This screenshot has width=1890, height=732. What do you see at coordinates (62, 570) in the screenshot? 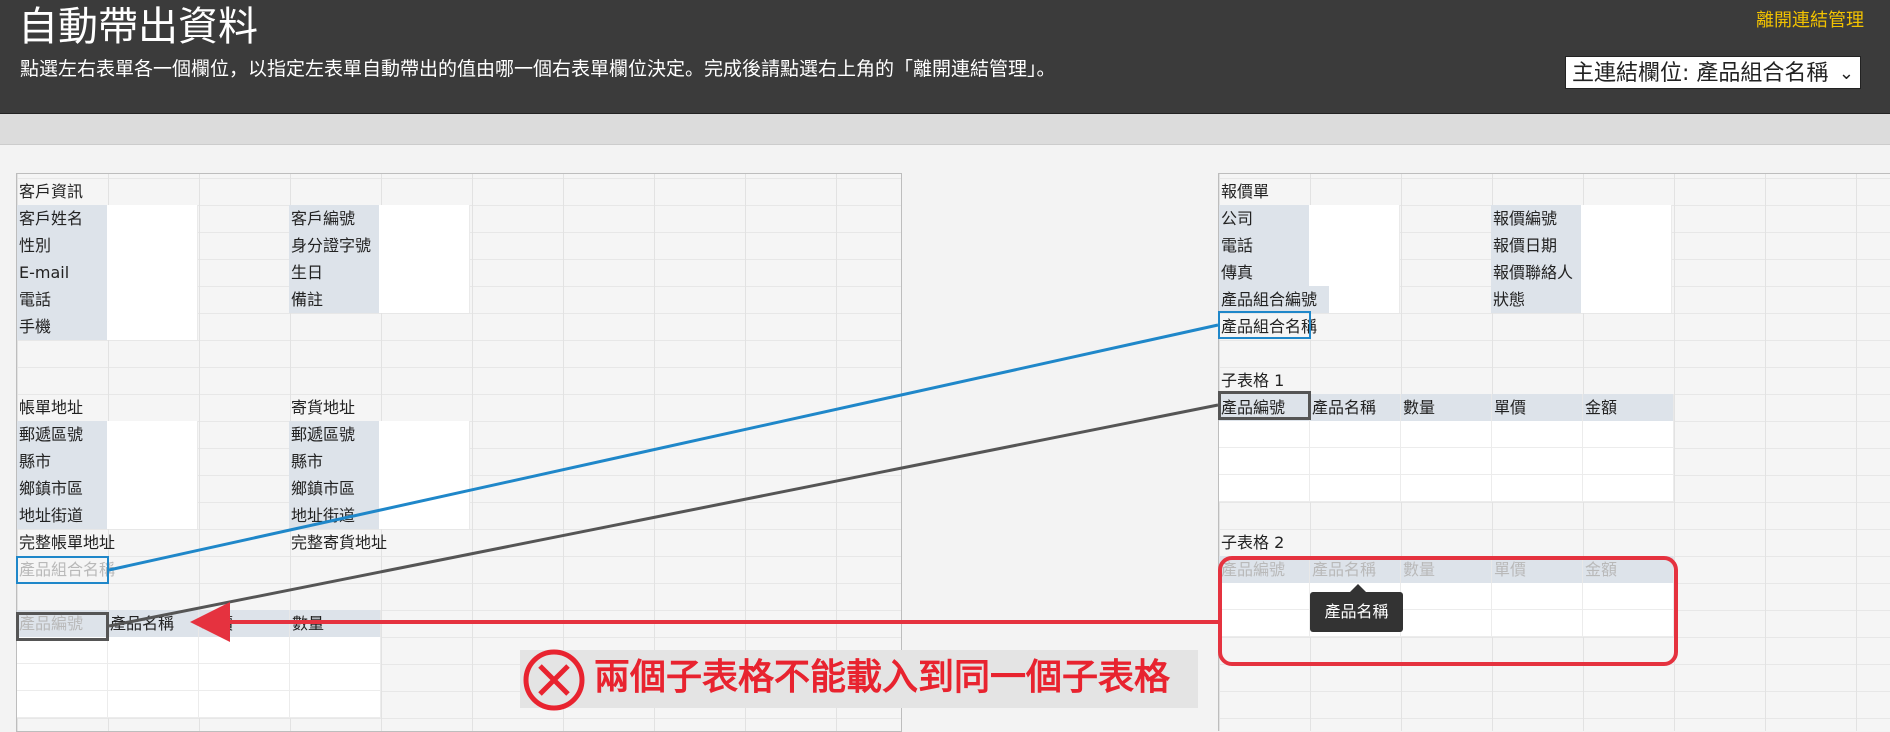
I see `left-product-combo-highlight` at bounding box center [62, 570].